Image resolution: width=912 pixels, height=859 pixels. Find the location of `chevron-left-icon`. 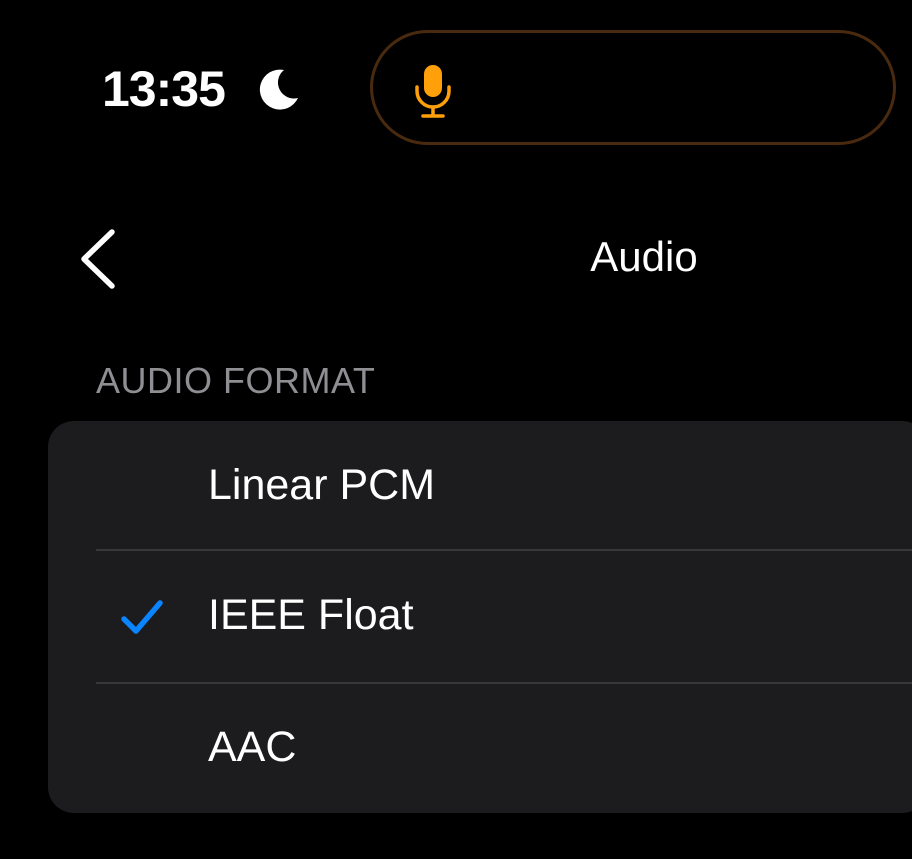

chevron-left-icon is located at coordinates (98, 259).